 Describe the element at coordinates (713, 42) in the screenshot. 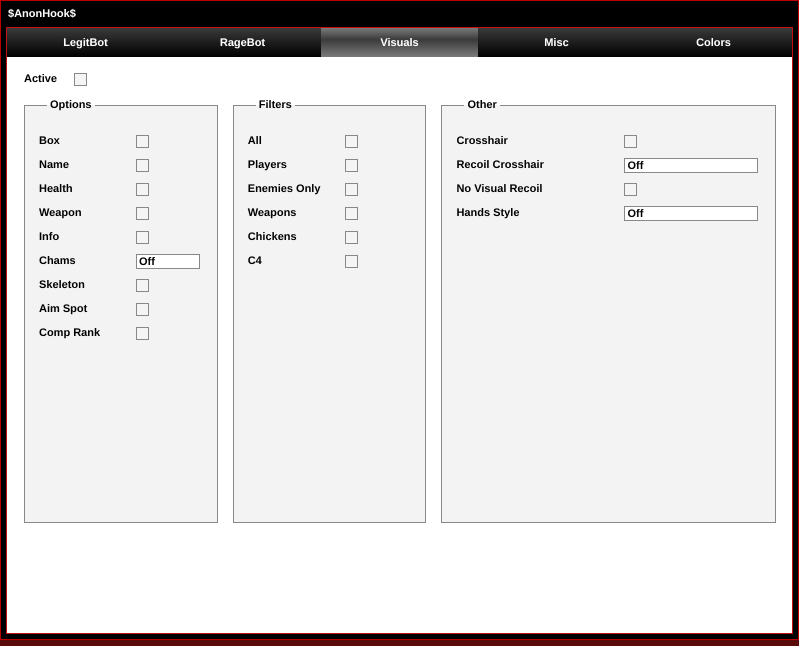

I see `tab: Colors` at that location.